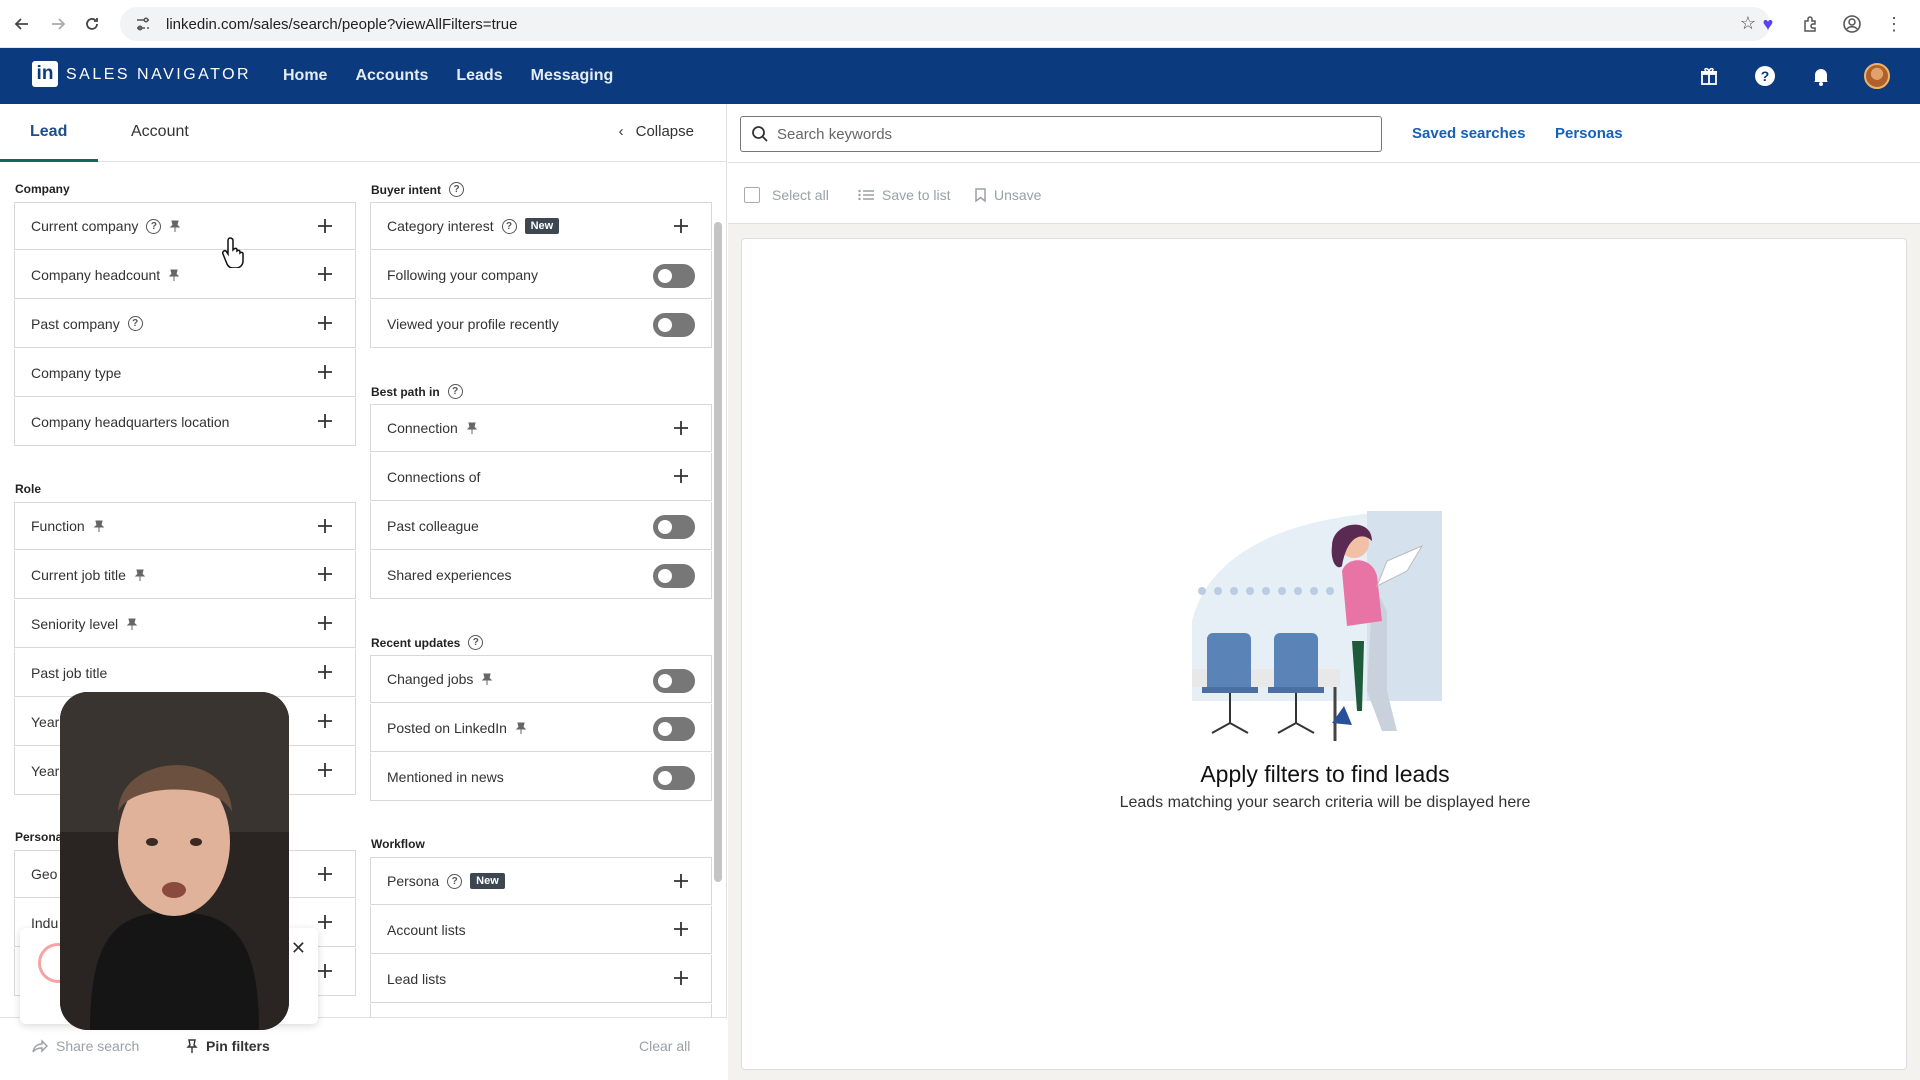 Image resolution: width=1920 pixels, height=1080 pixels. Describe the element at coordinates (1768, 24) in the screenshot. I see `extension-heart-icon: ♥` at that location.